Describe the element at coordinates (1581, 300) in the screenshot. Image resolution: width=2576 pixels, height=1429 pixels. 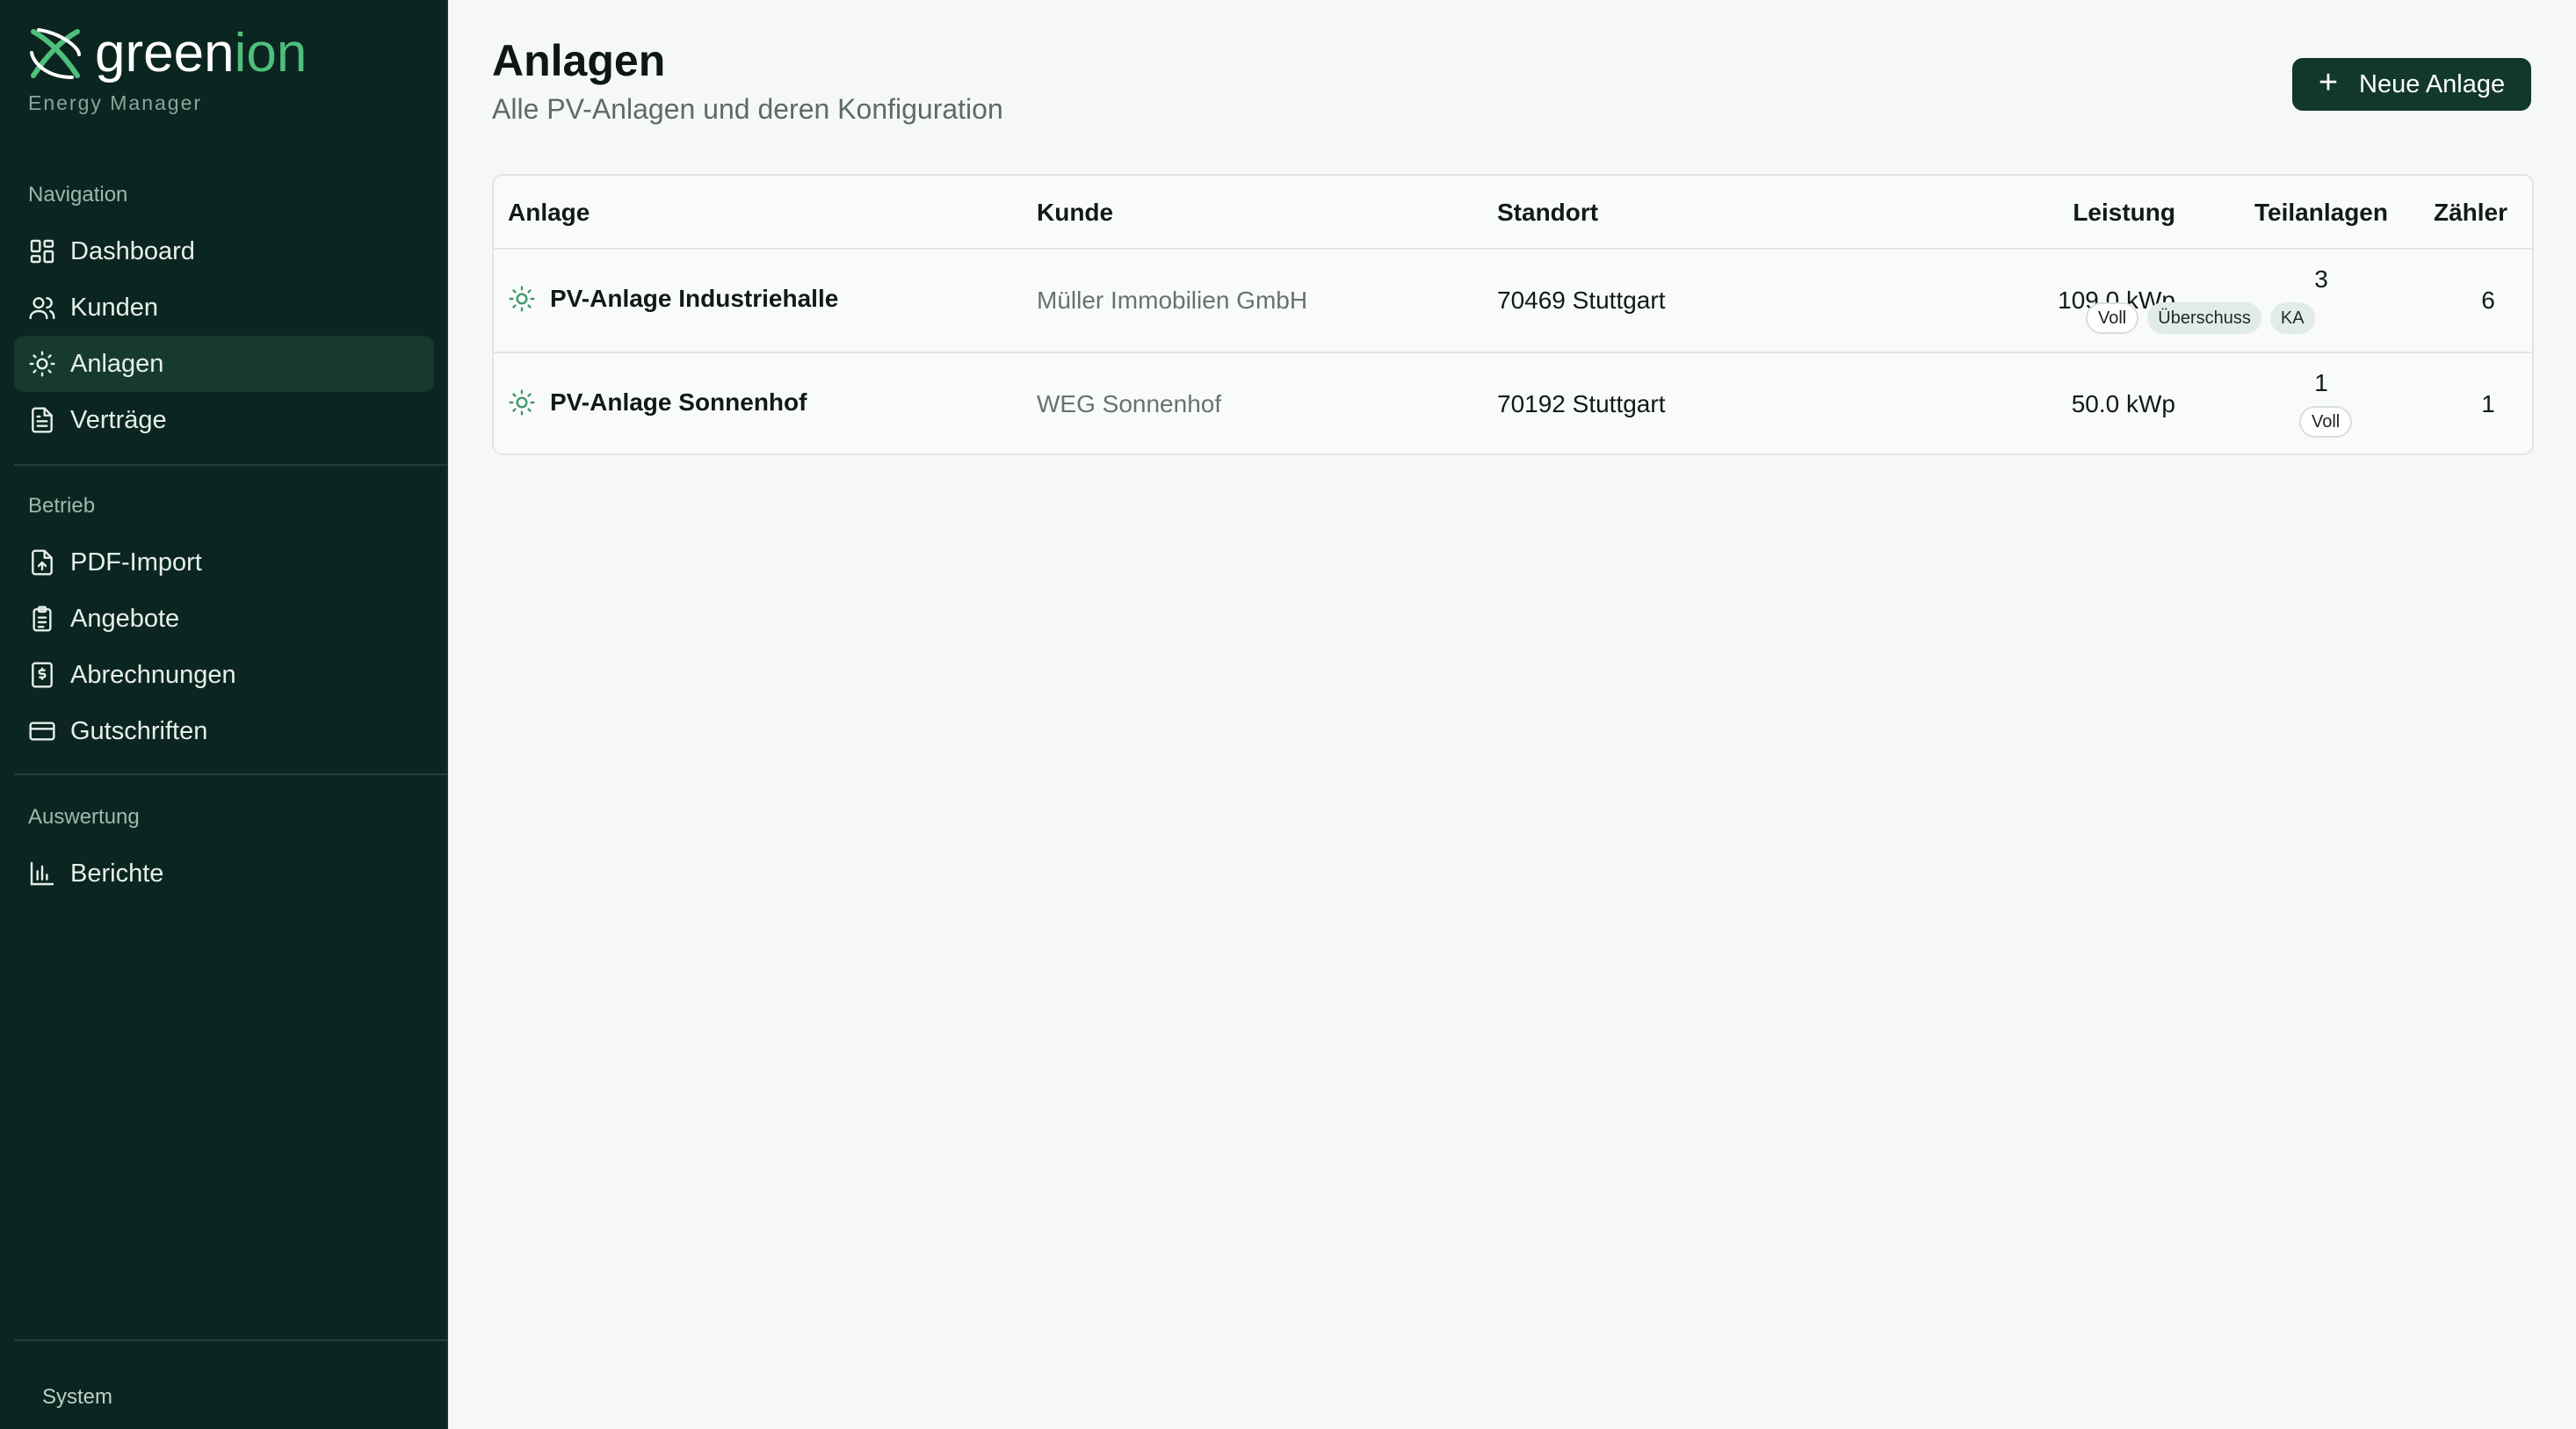
I see `standort-cell: 70469 Stuttgart` at that location.